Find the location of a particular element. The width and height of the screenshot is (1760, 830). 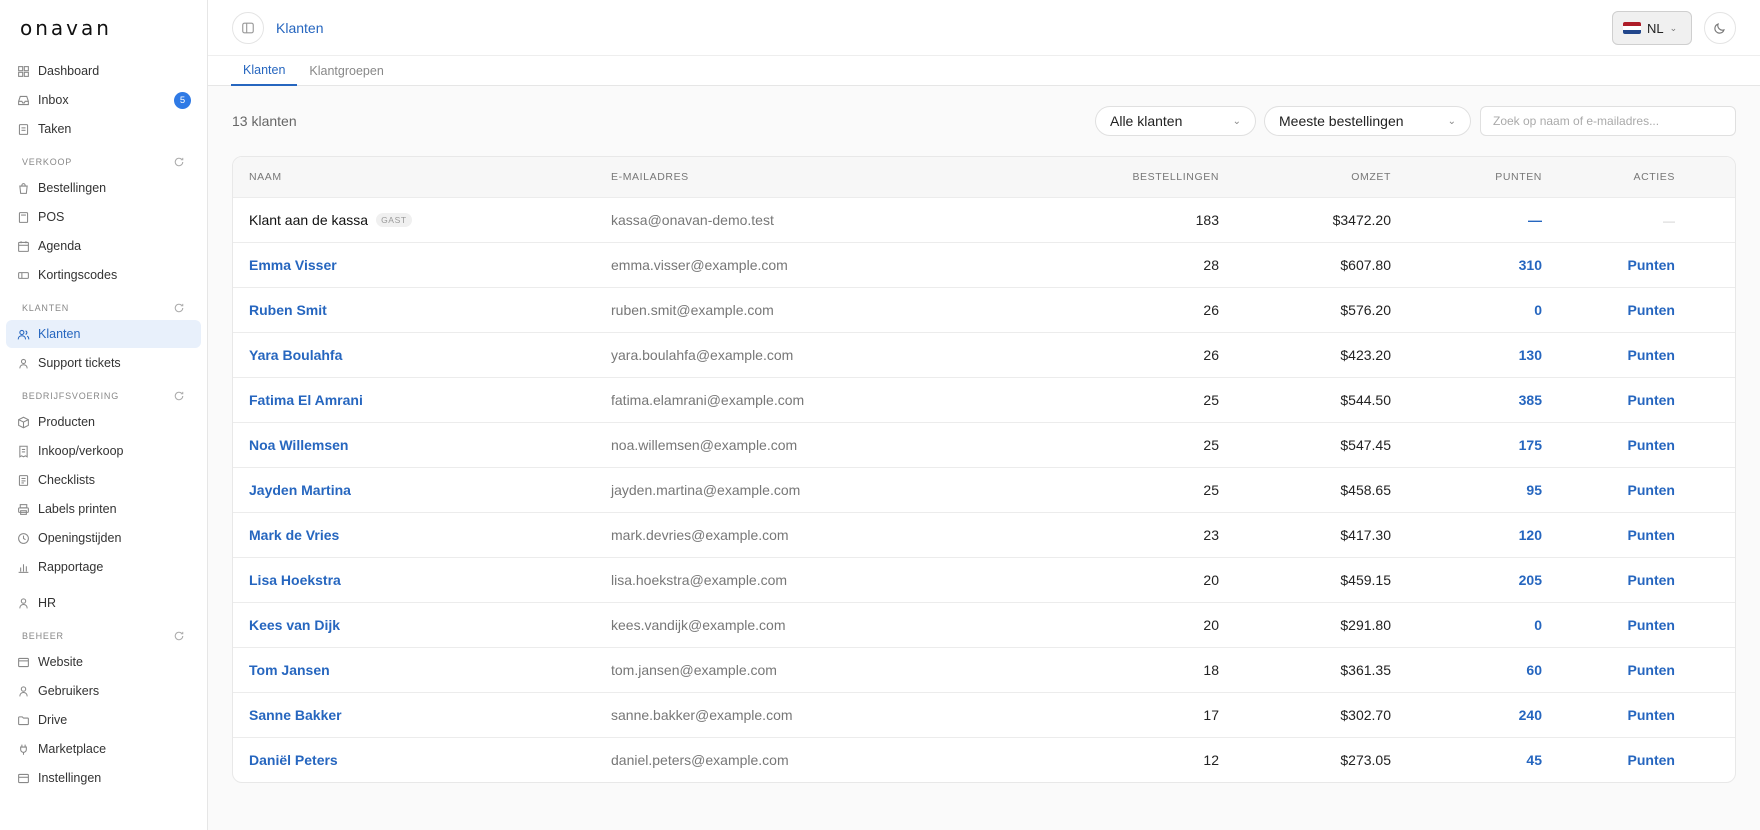

customer-name-link: Klant aan de kassa is located at coordinates (308, 220).